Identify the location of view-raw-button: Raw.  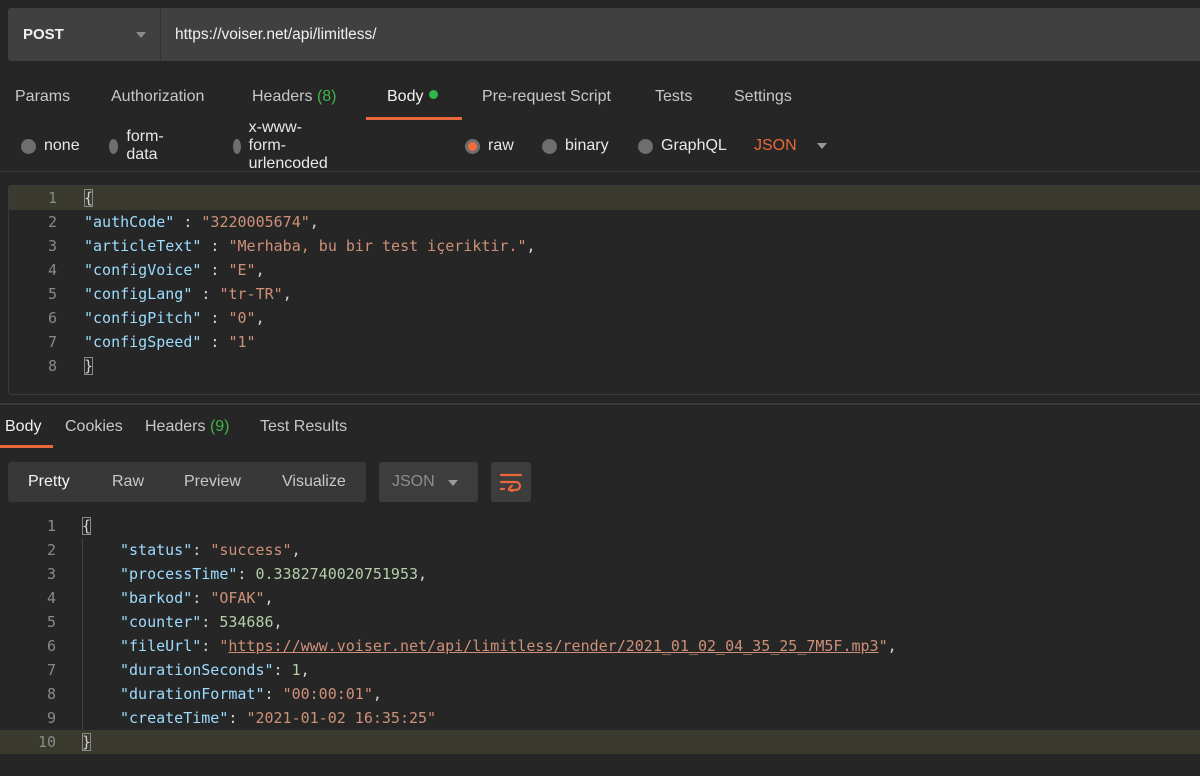
(128, 482).